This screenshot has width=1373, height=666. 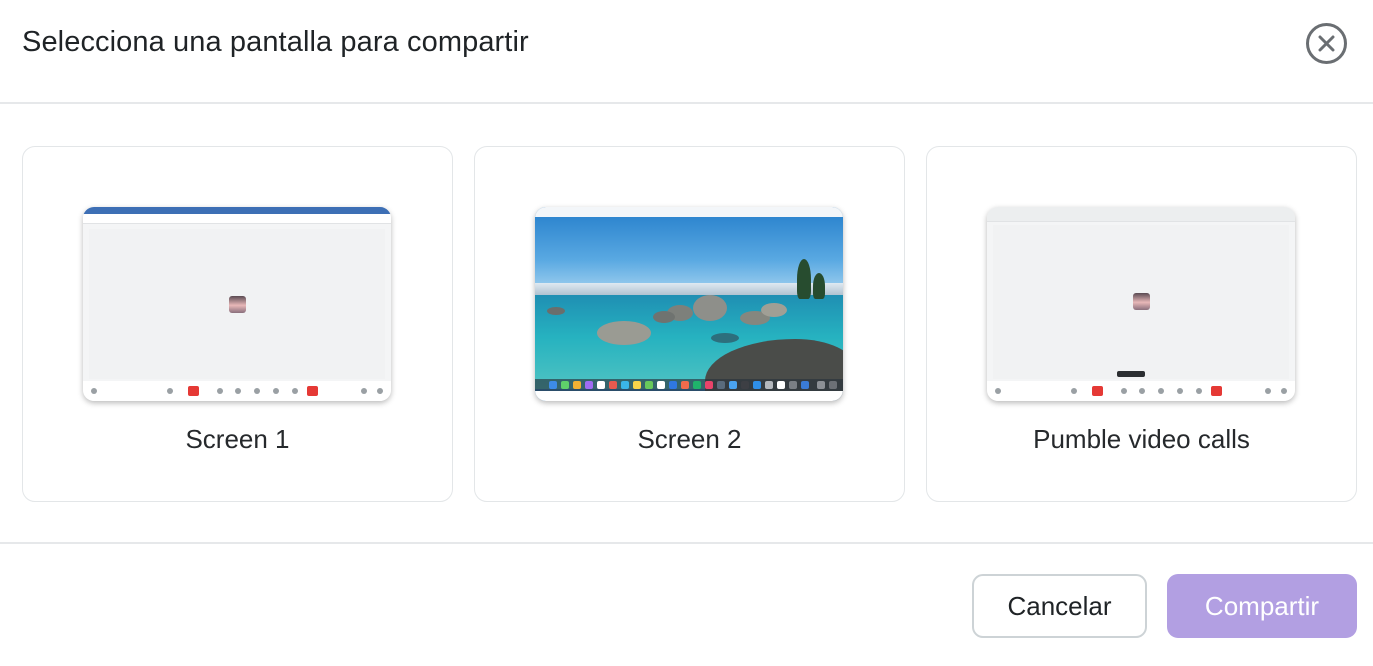 What do you see at coordinates (689, 385) in the screenshot?
I see `thumbnail-dock` at bounding box center [689, 385].